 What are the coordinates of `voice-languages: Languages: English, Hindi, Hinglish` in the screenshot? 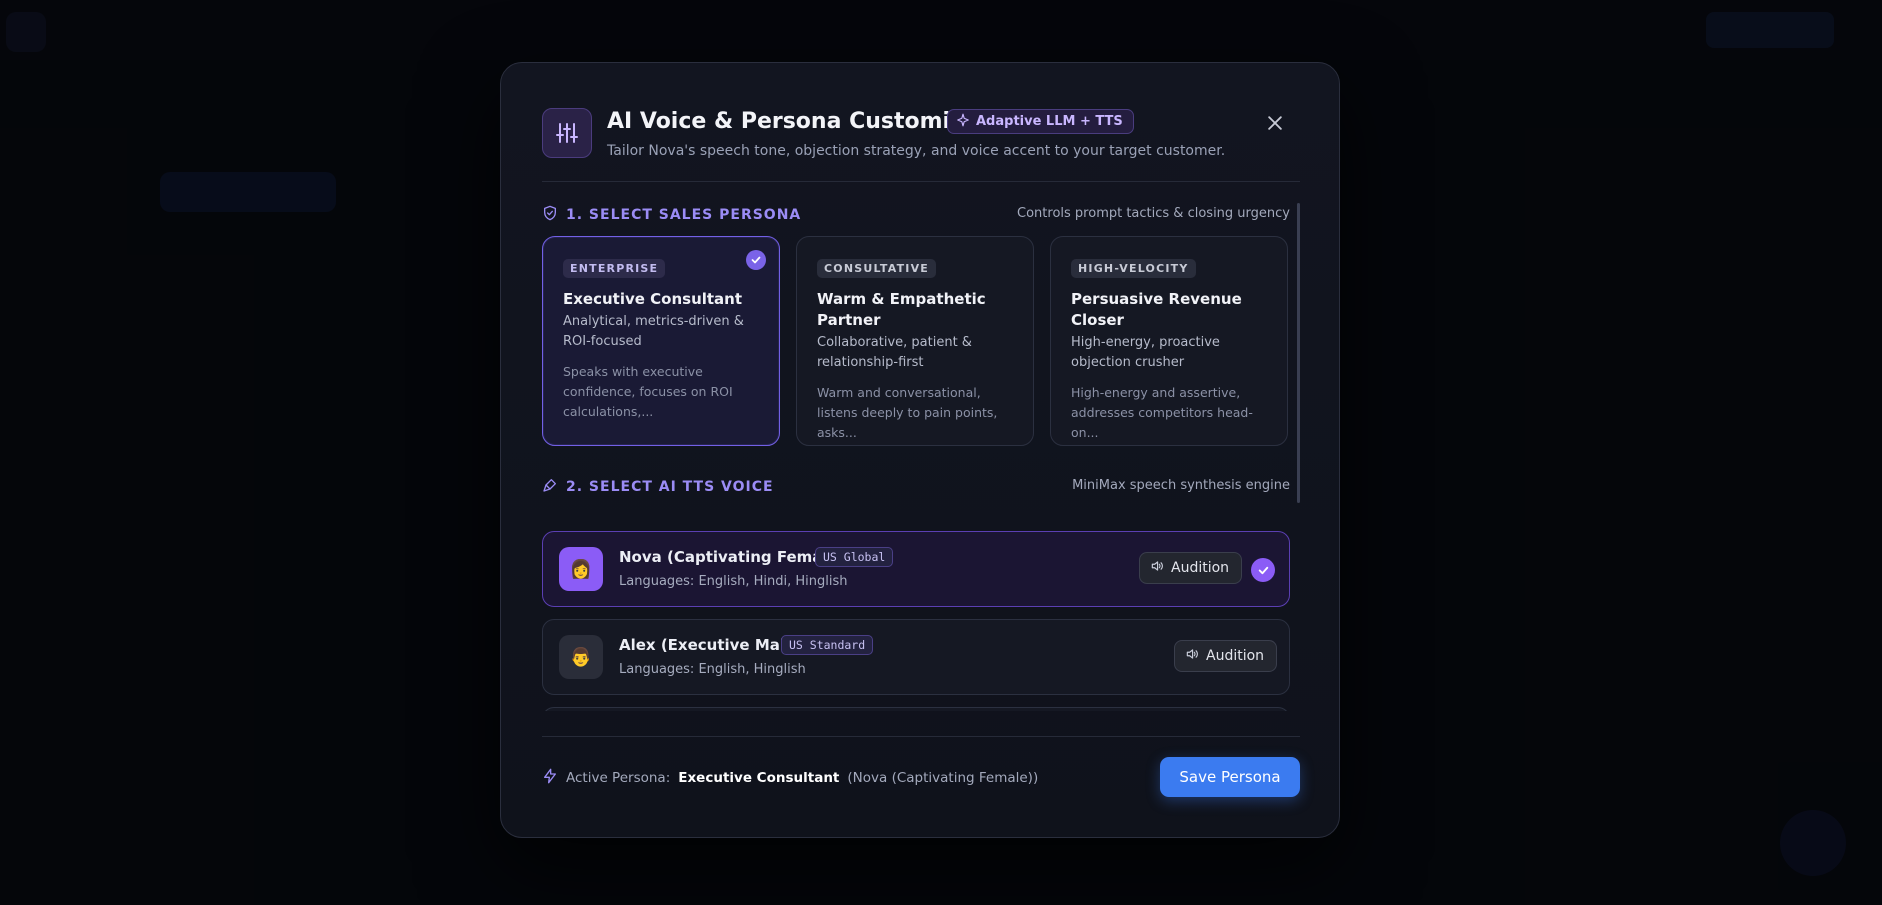 It's located at (733, 581).